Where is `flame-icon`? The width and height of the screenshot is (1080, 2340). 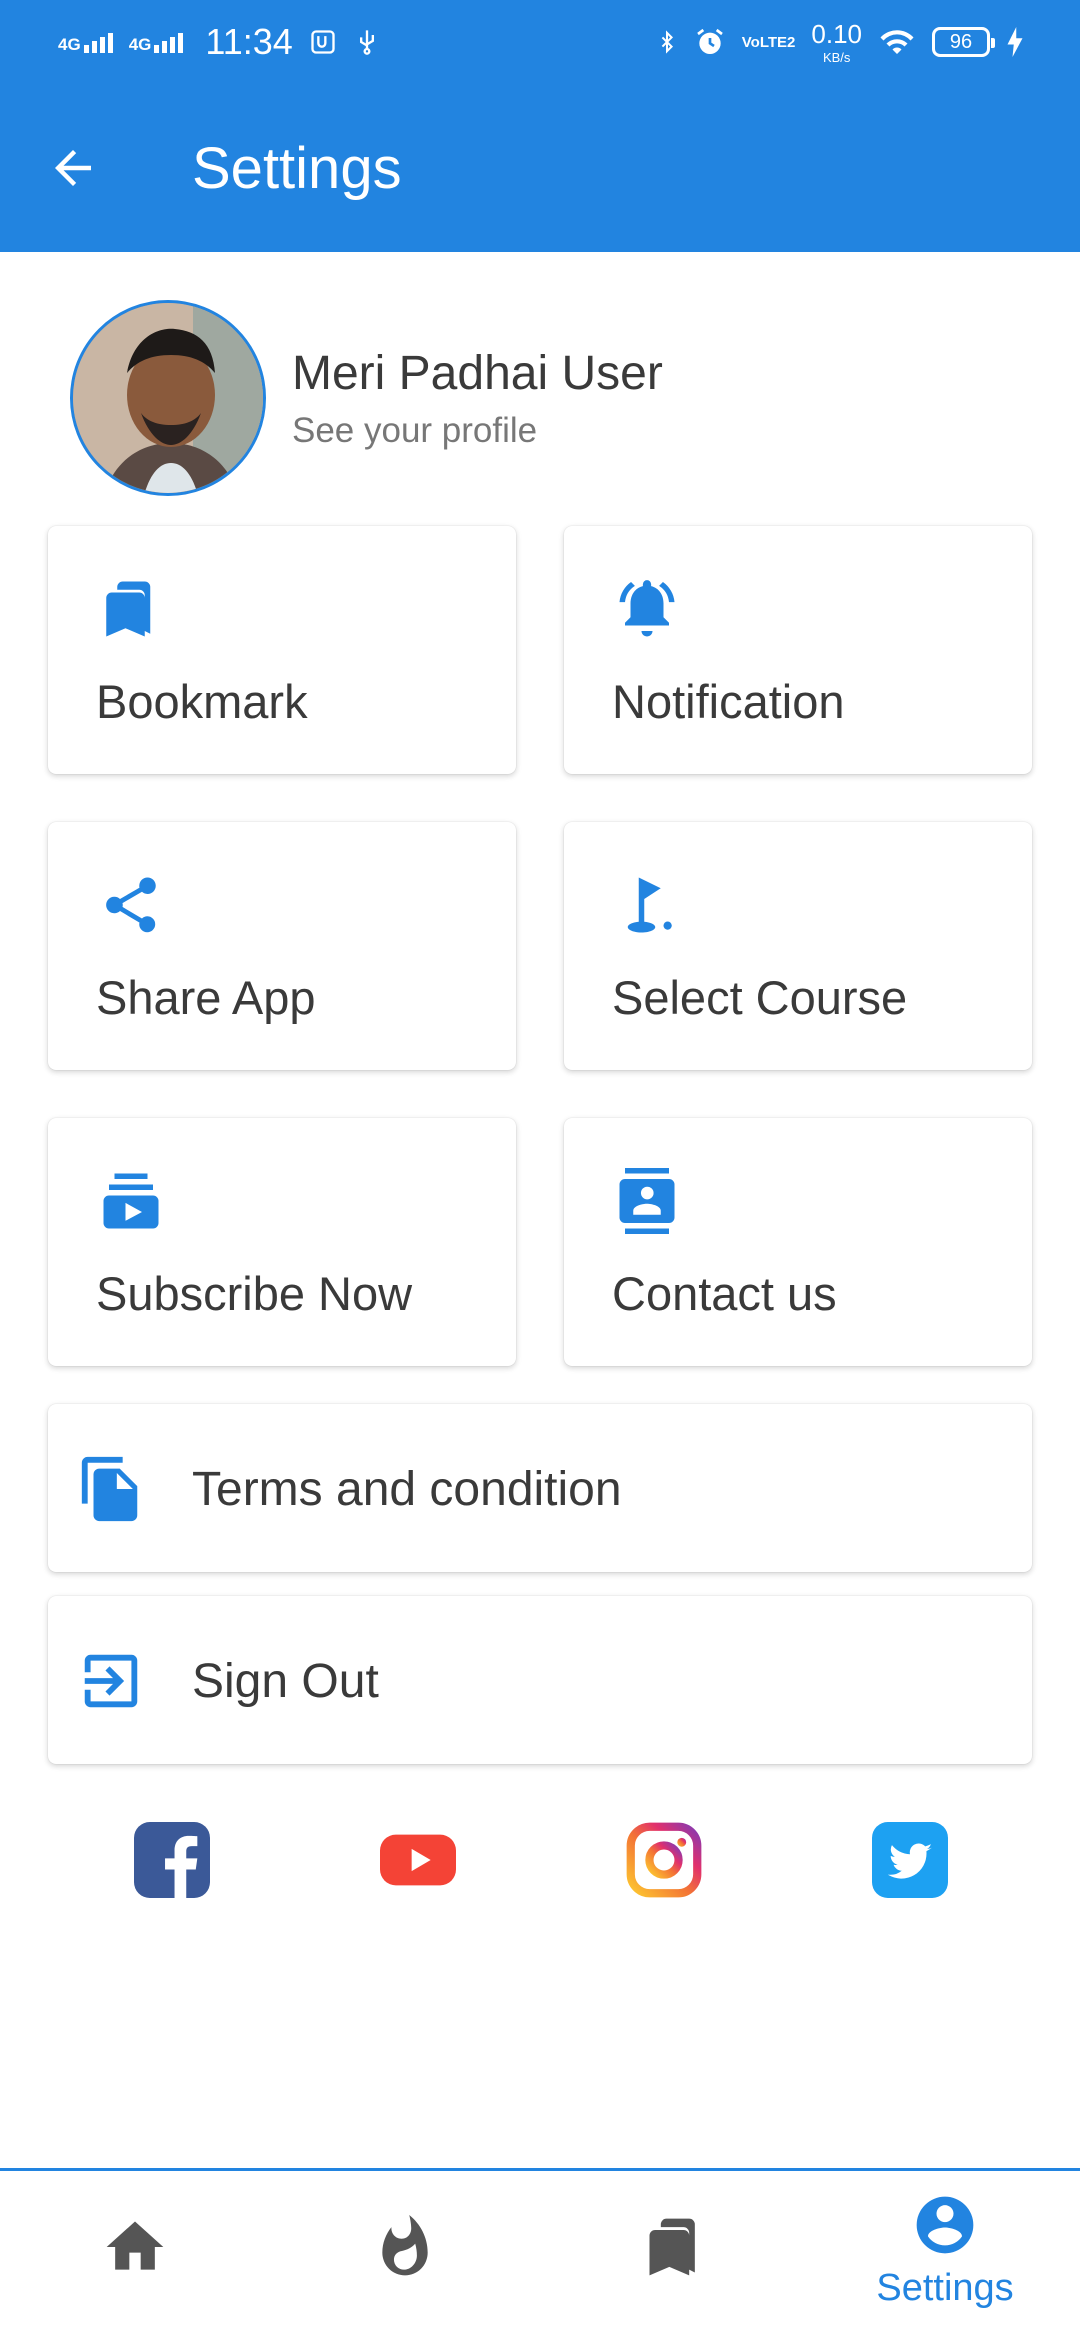
flame-icon is located at coordinates (405, 2245).